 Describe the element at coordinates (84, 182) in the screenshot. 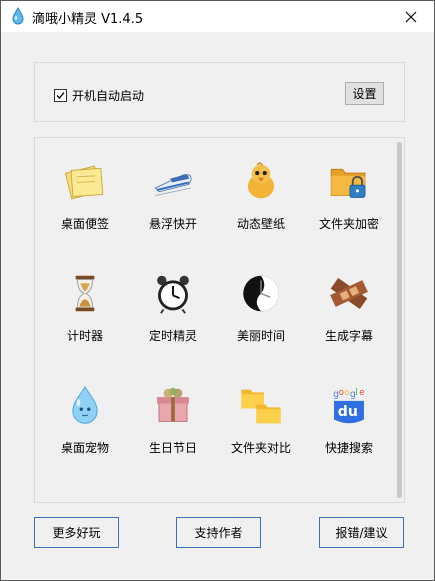

I see `sticky-note-icon` at that location.